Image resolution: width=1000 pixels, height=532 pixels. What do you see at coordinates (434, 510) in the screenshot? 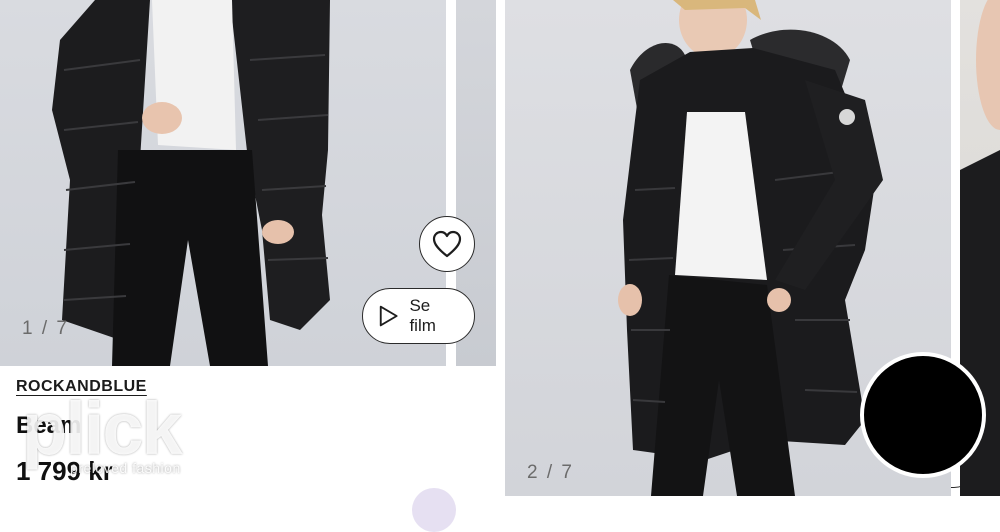
I see `bottom-indicator` at bounding box center [434, 510].